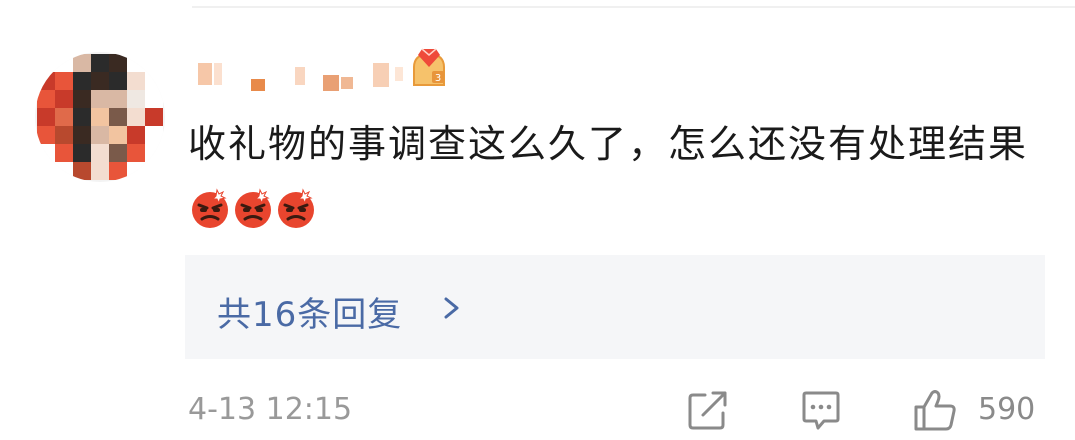 This screenshot has width=1075, height=440. I want to click on username, so click(300, 74).